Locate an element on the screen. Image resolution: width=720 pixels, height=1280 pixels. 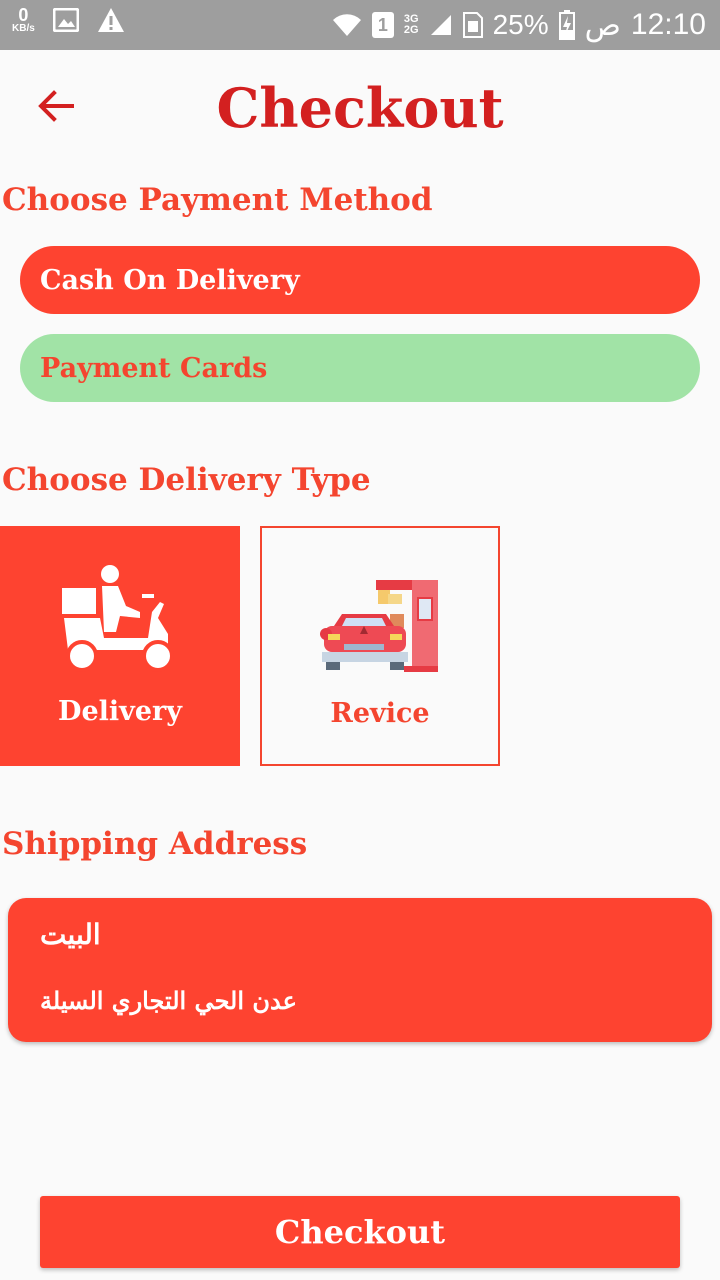
status-left: 0 KB/s is located at coordinates (68, 20).